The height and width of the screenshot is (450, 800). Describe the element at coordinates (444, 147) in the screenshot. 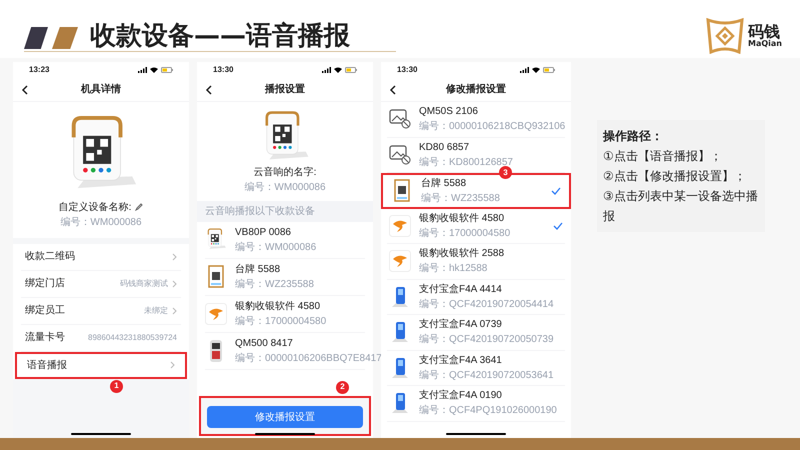

I see `device-name: KD80 6857` at that location.